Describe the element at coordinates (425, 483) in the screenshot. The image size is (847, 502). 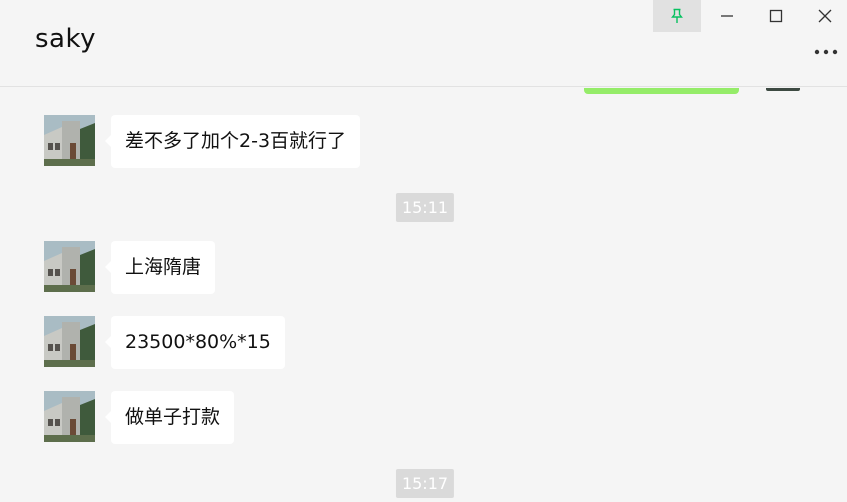
I see `timestamp: 15:17` at that location.